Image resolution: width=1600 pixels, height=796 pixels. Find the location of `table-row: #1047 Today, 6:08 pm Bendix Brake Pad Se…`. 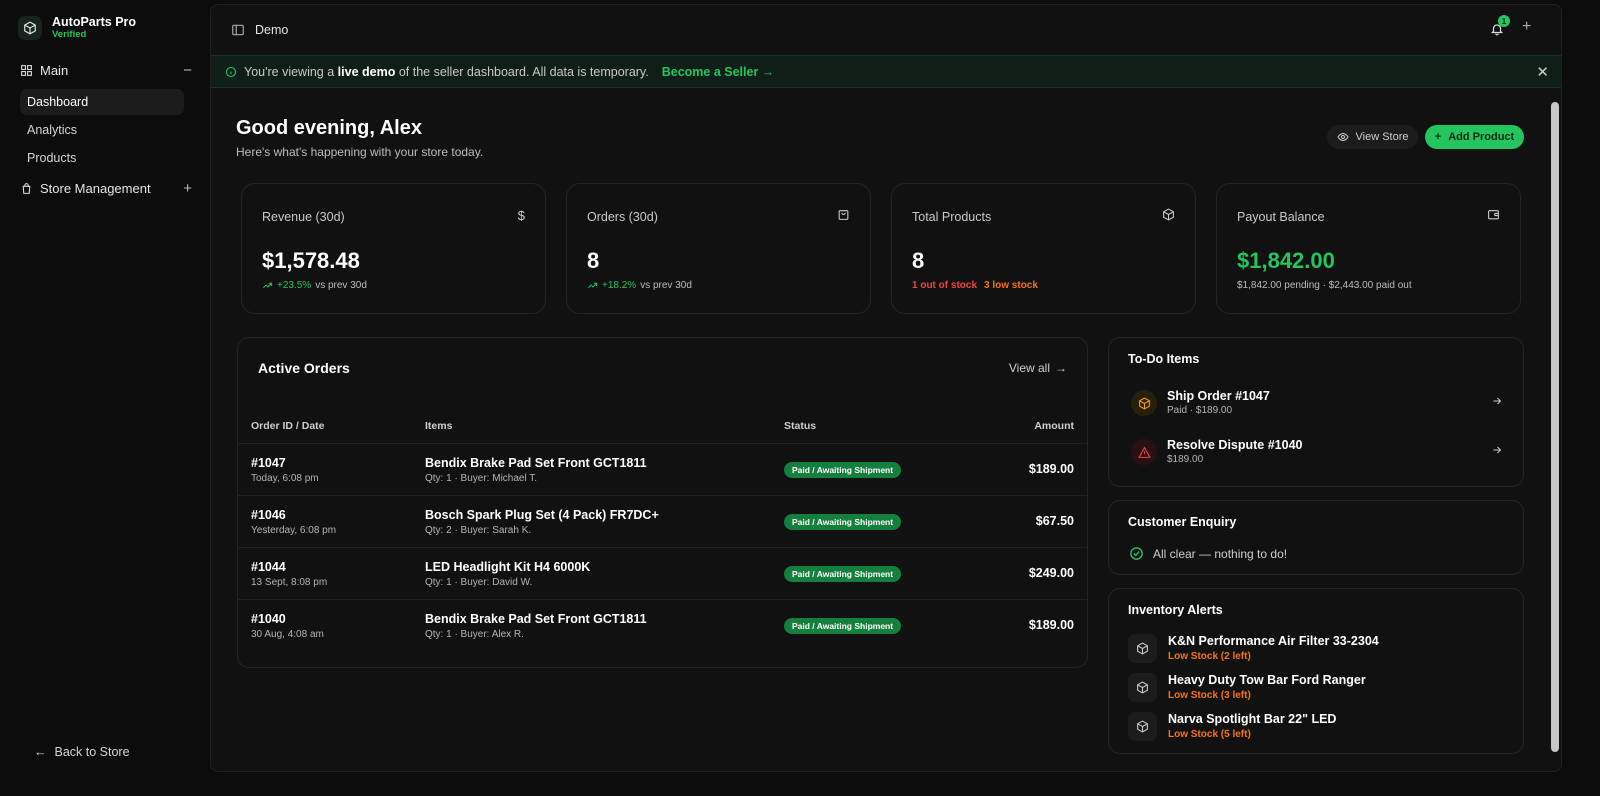

table-row: #1047 Today, 6:08 pm Bendix Brake Pad Se… is located at coordinates (662, 469).